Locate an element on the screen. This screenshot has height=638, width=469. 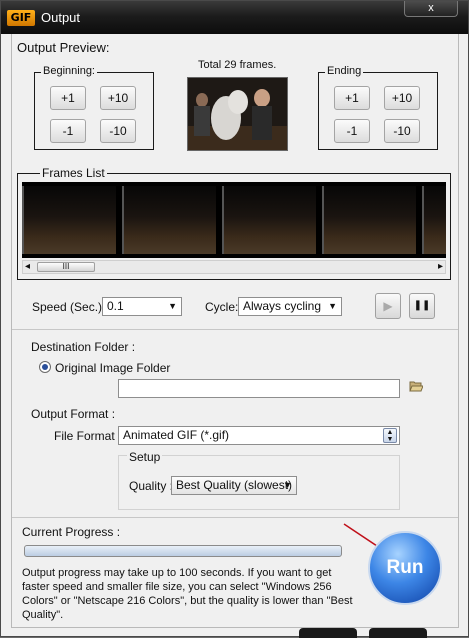
frames-list-heading: Frames List is located at coordinates (73, 173).